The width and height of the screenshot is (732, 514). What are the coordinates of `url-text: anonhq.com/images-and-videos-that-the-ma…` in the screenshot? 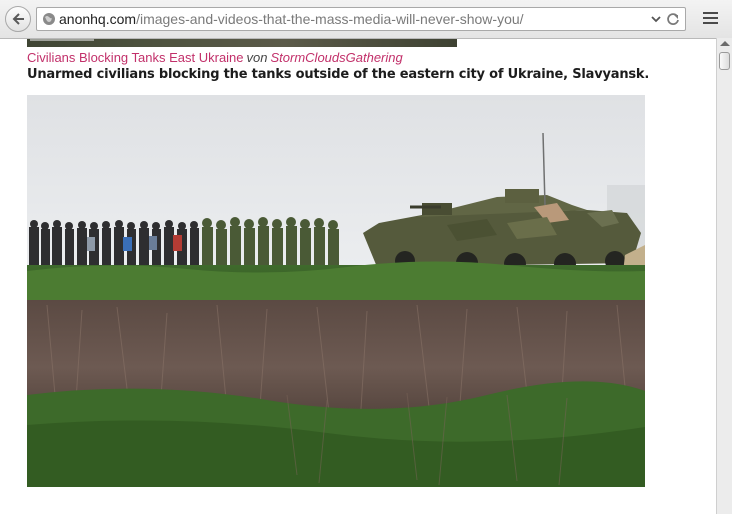 It's located at (291, 19).